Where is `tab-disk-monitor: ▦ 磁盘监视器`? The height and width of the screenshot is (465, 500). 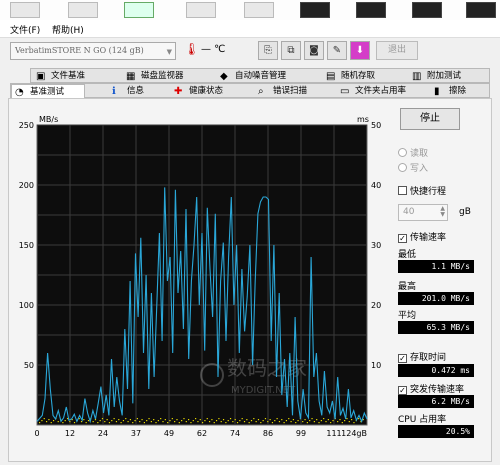
tab-disk-monitor: ▦ 磁盘监视器 is located at coordinates (153, 76).